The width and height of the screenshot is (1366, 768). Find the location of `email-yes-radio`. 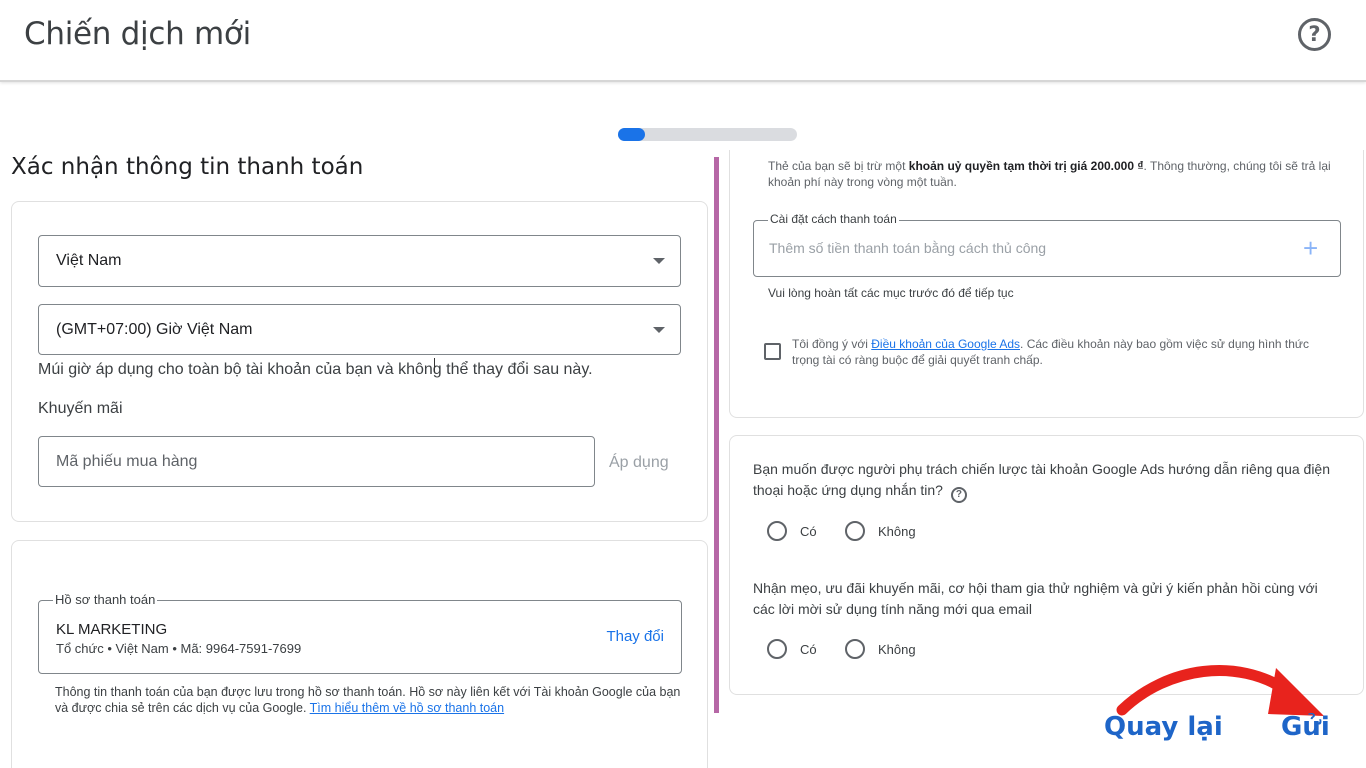

email-yes-radio is located at coordinates (777, 649).